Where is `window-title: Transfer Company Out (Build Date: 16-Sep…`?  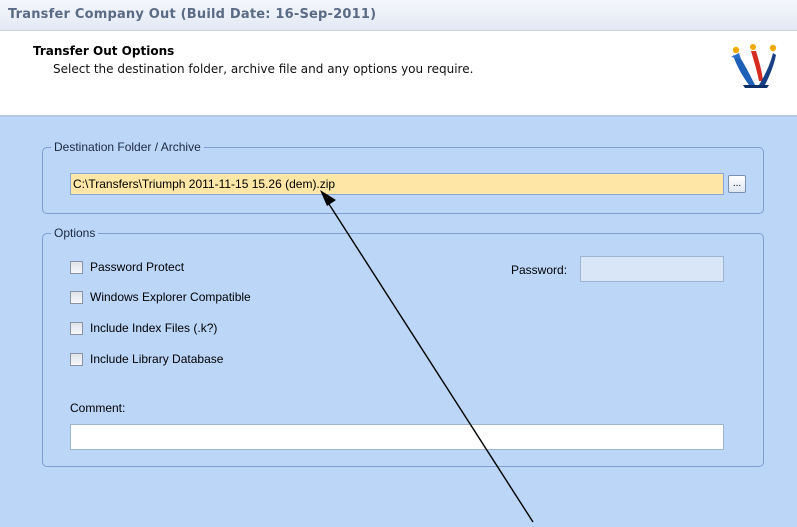 window-title: Transfer Company Out (Build Date: 16-Sep… is located at coordinates (192, 14).